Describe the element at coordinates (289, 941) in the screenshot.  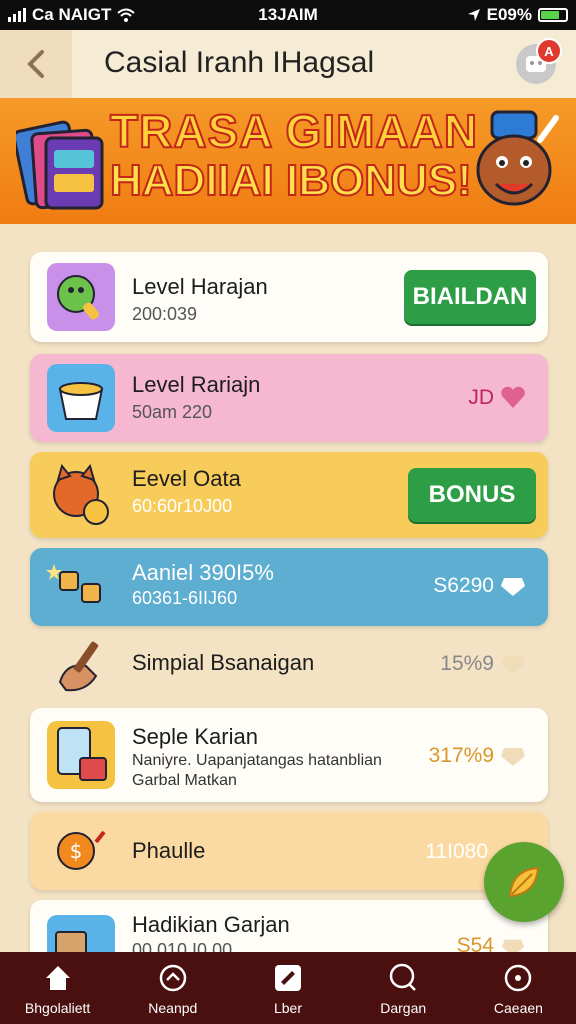
I see `list-item: Hadikian Garjan 00 010 I0 00 S54` at that location.